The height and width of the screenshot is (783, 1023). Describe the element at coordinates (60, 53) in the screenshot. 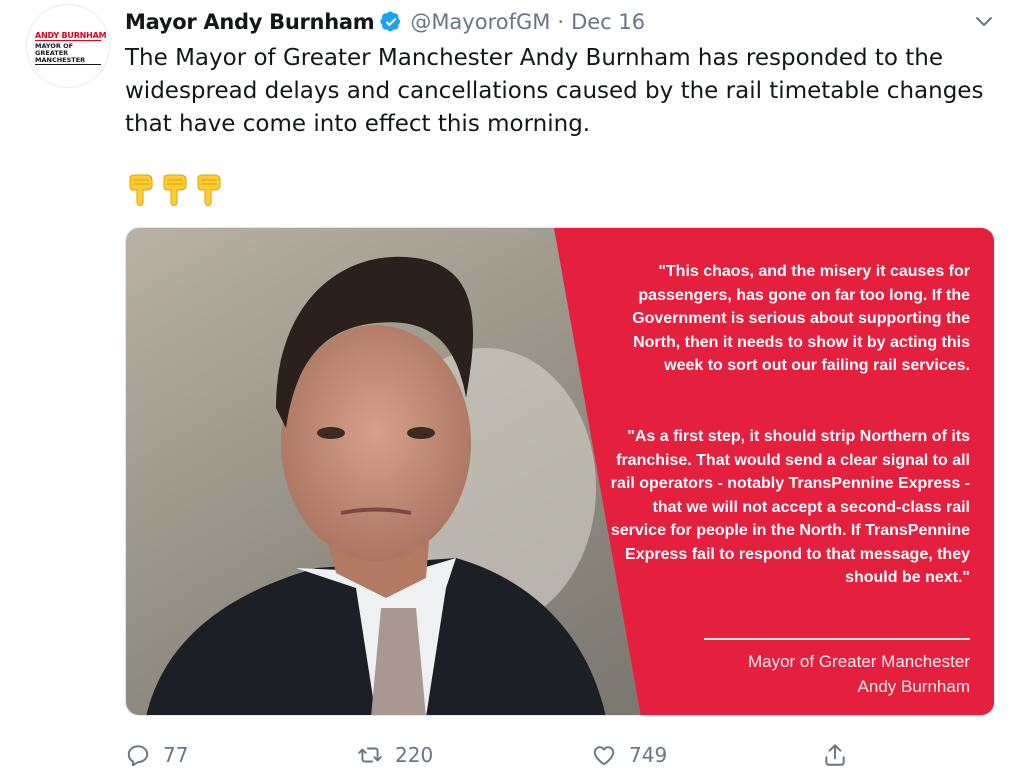

I see `avatar-logo-line2: MAYOR OF GREATER MANCHESTER` at that location.